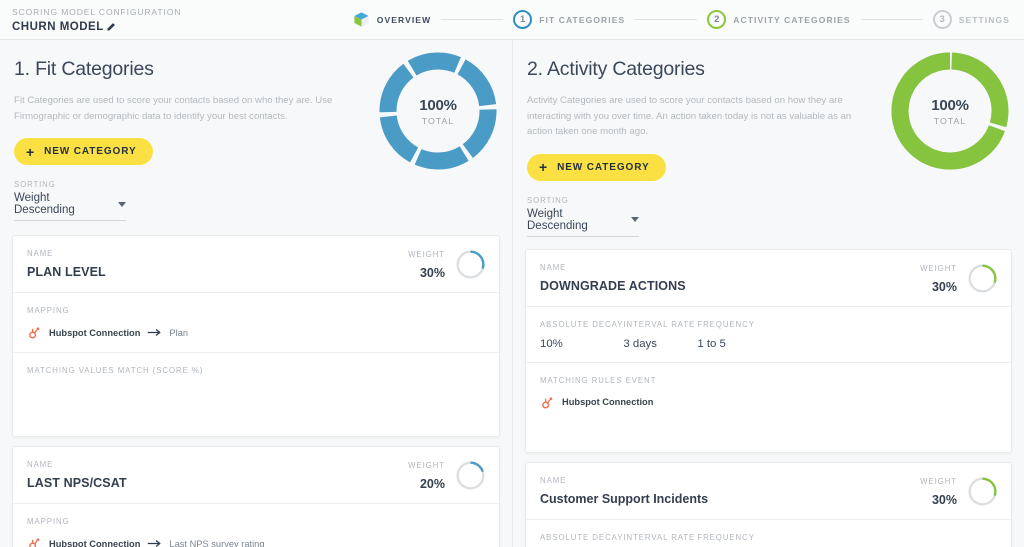  What do you see at coordinates (432, 484) in the screenshot?
I see `fit-weight-value: 20%` at bounding box center [432, 484].